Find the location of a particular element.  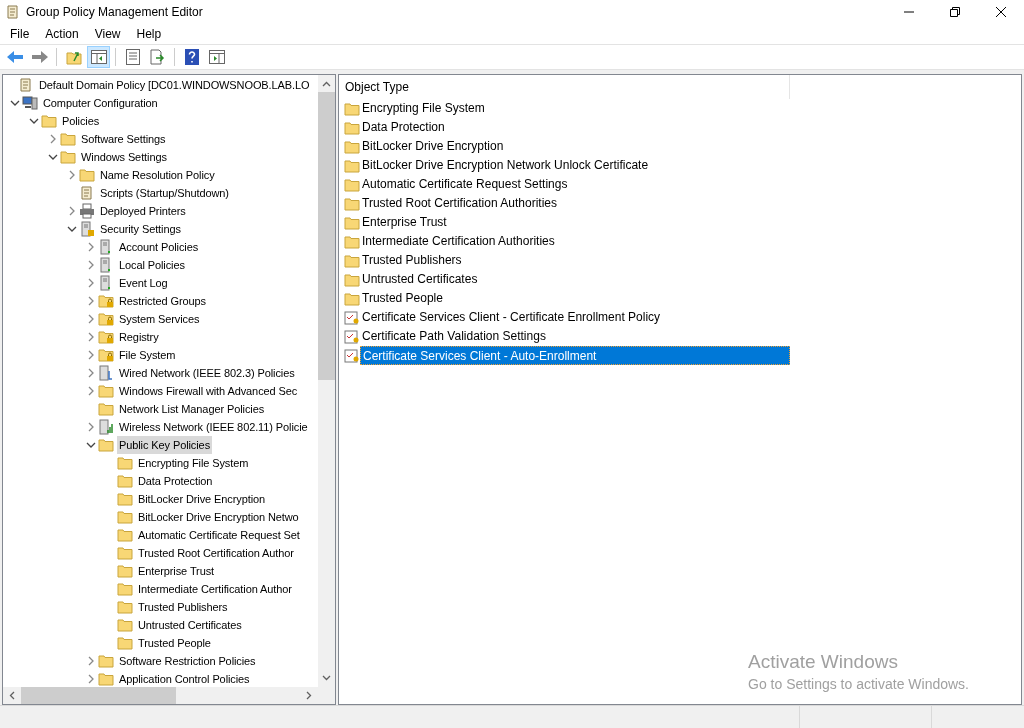

activation-message: Go to Settings to activate Windows. is located at coordinates (858, 684).